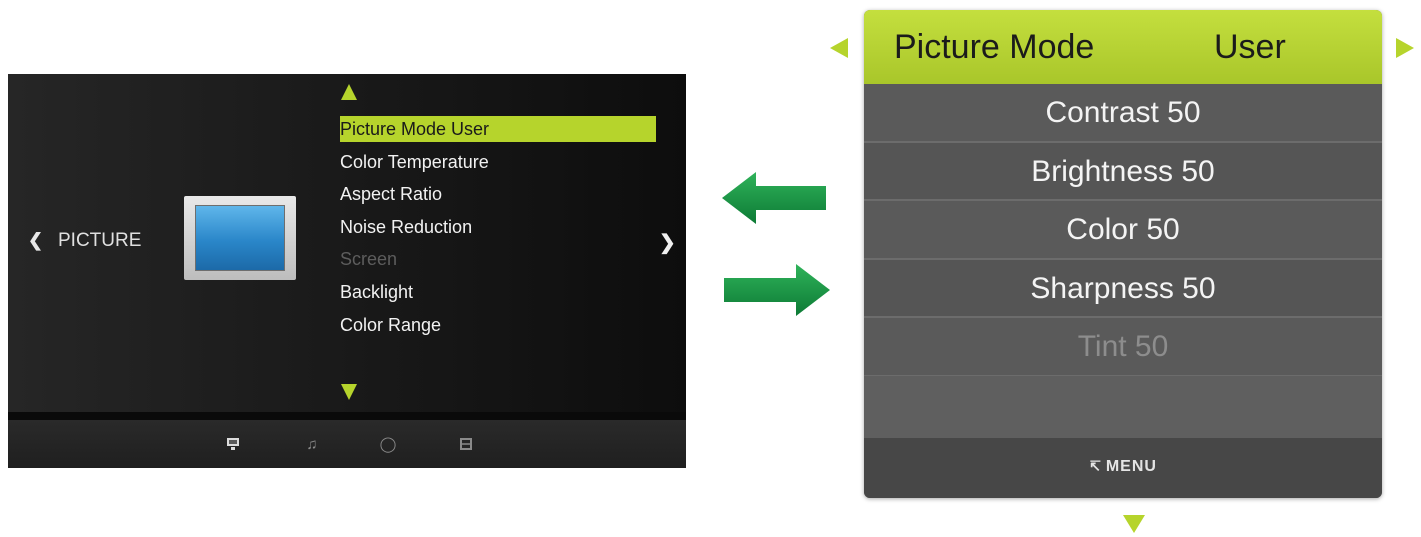  Describe the element at coordinates (1405, 48) in the screenshot. I see `next-mode-icon` at that location.